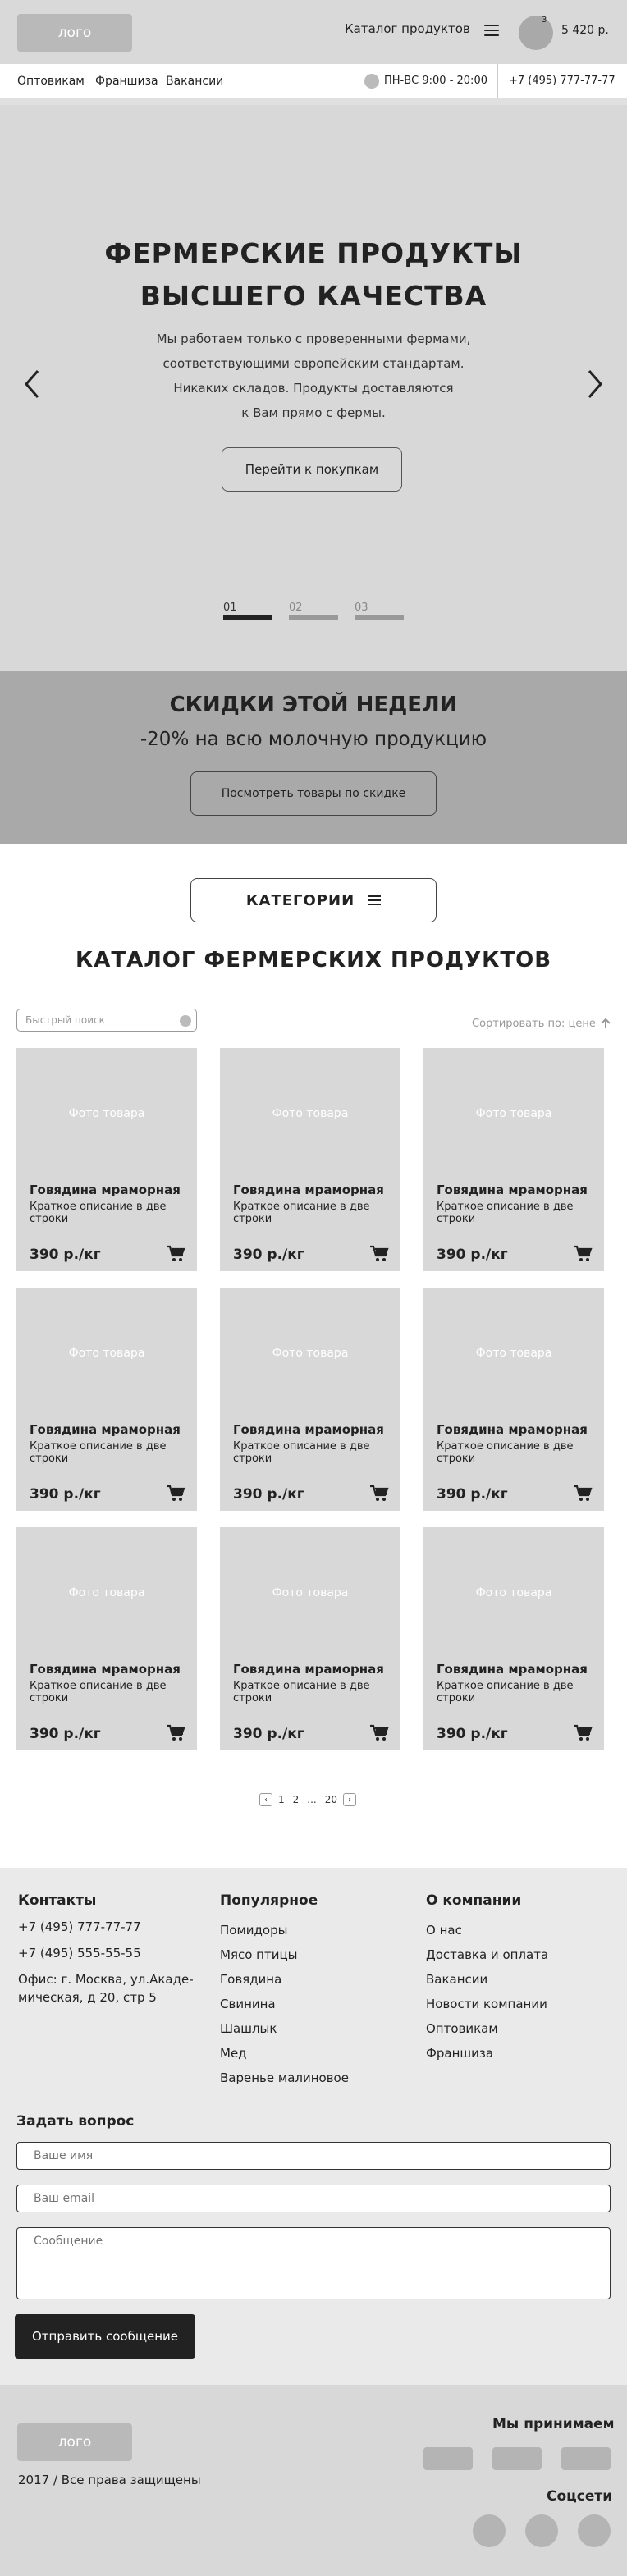 The image size is (627, 2576). What do you see at coordinates (444, 1930) in the screenshot?
I see `company-link: О нас` at bounding box center [444, 1930].